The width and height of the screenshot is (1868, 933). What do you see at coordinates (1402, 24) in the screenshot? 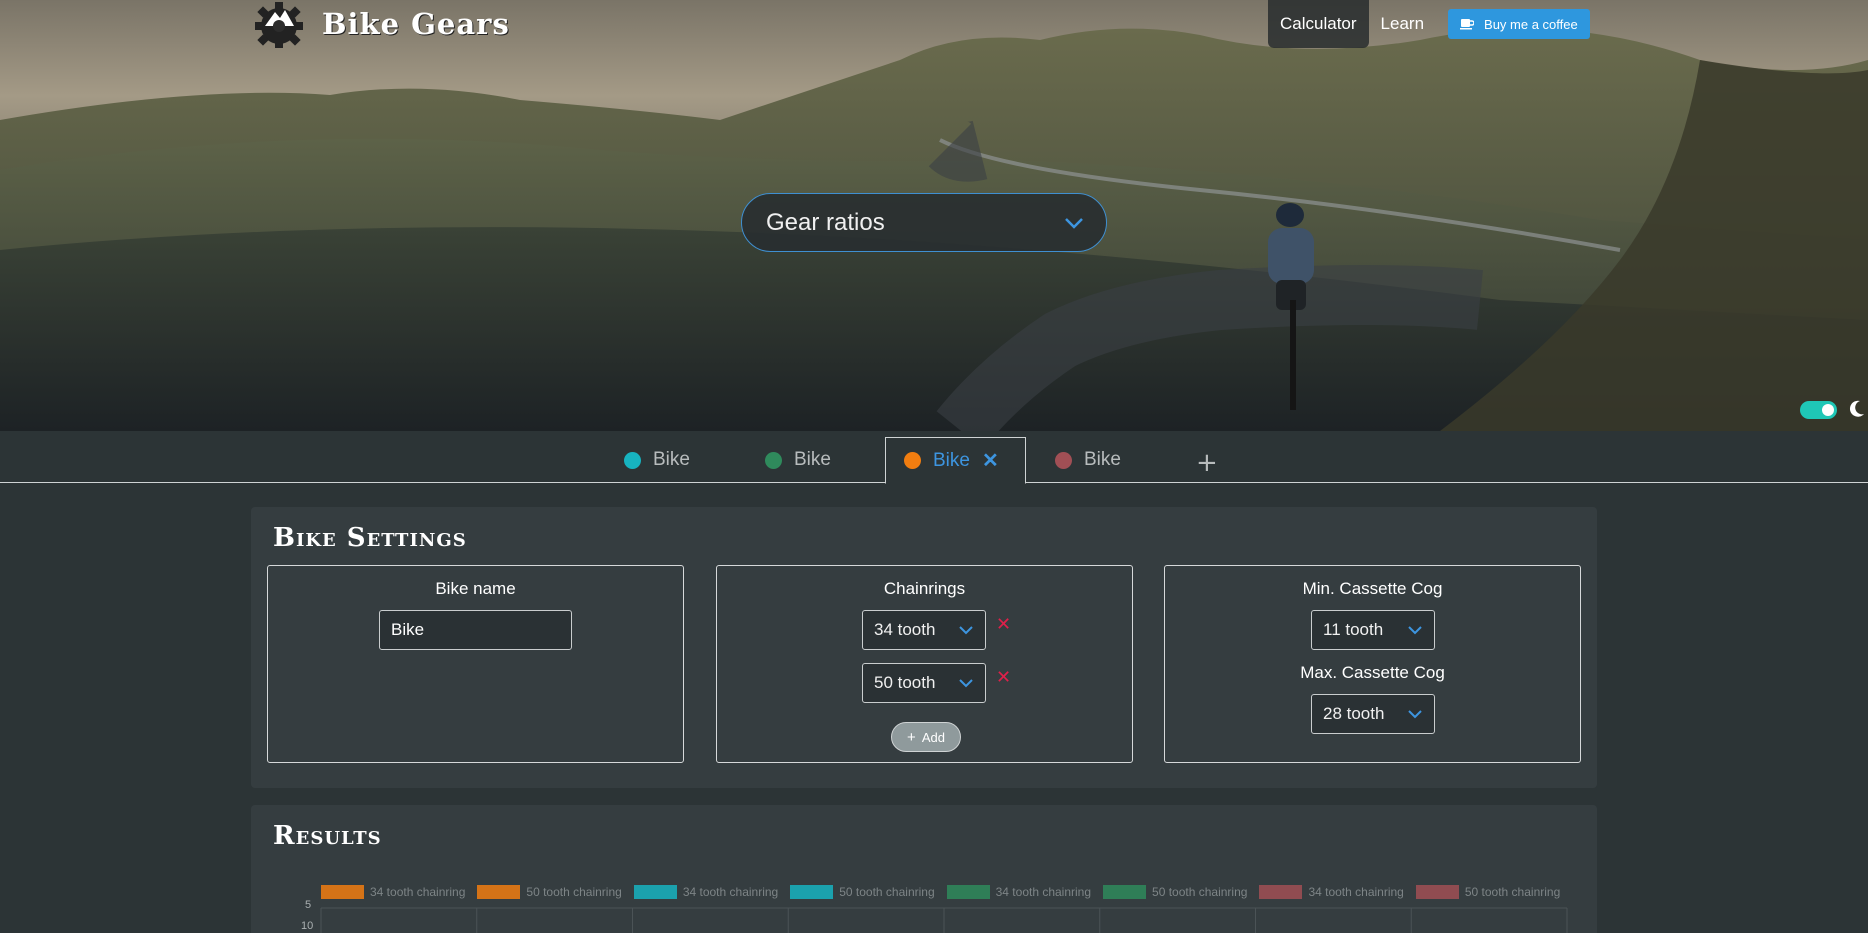
I see `nav-learn: Learn` at bounding box center [1402, 24].